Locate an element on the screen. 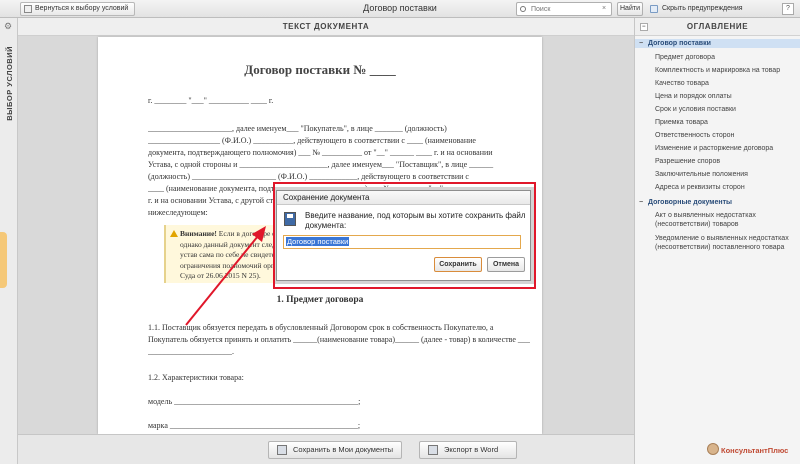 The image size is (800, 464). toc-item: Изменение и расторжение договора is located at coordinates (717, 148).